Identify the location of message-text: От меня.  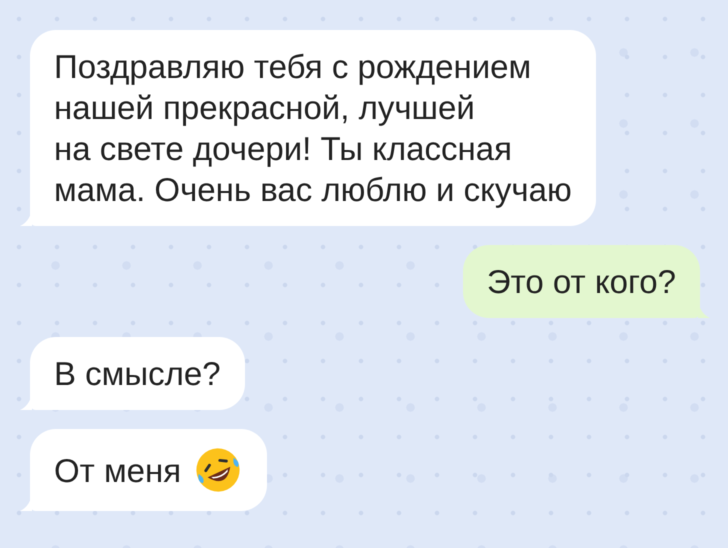
(118, 470).